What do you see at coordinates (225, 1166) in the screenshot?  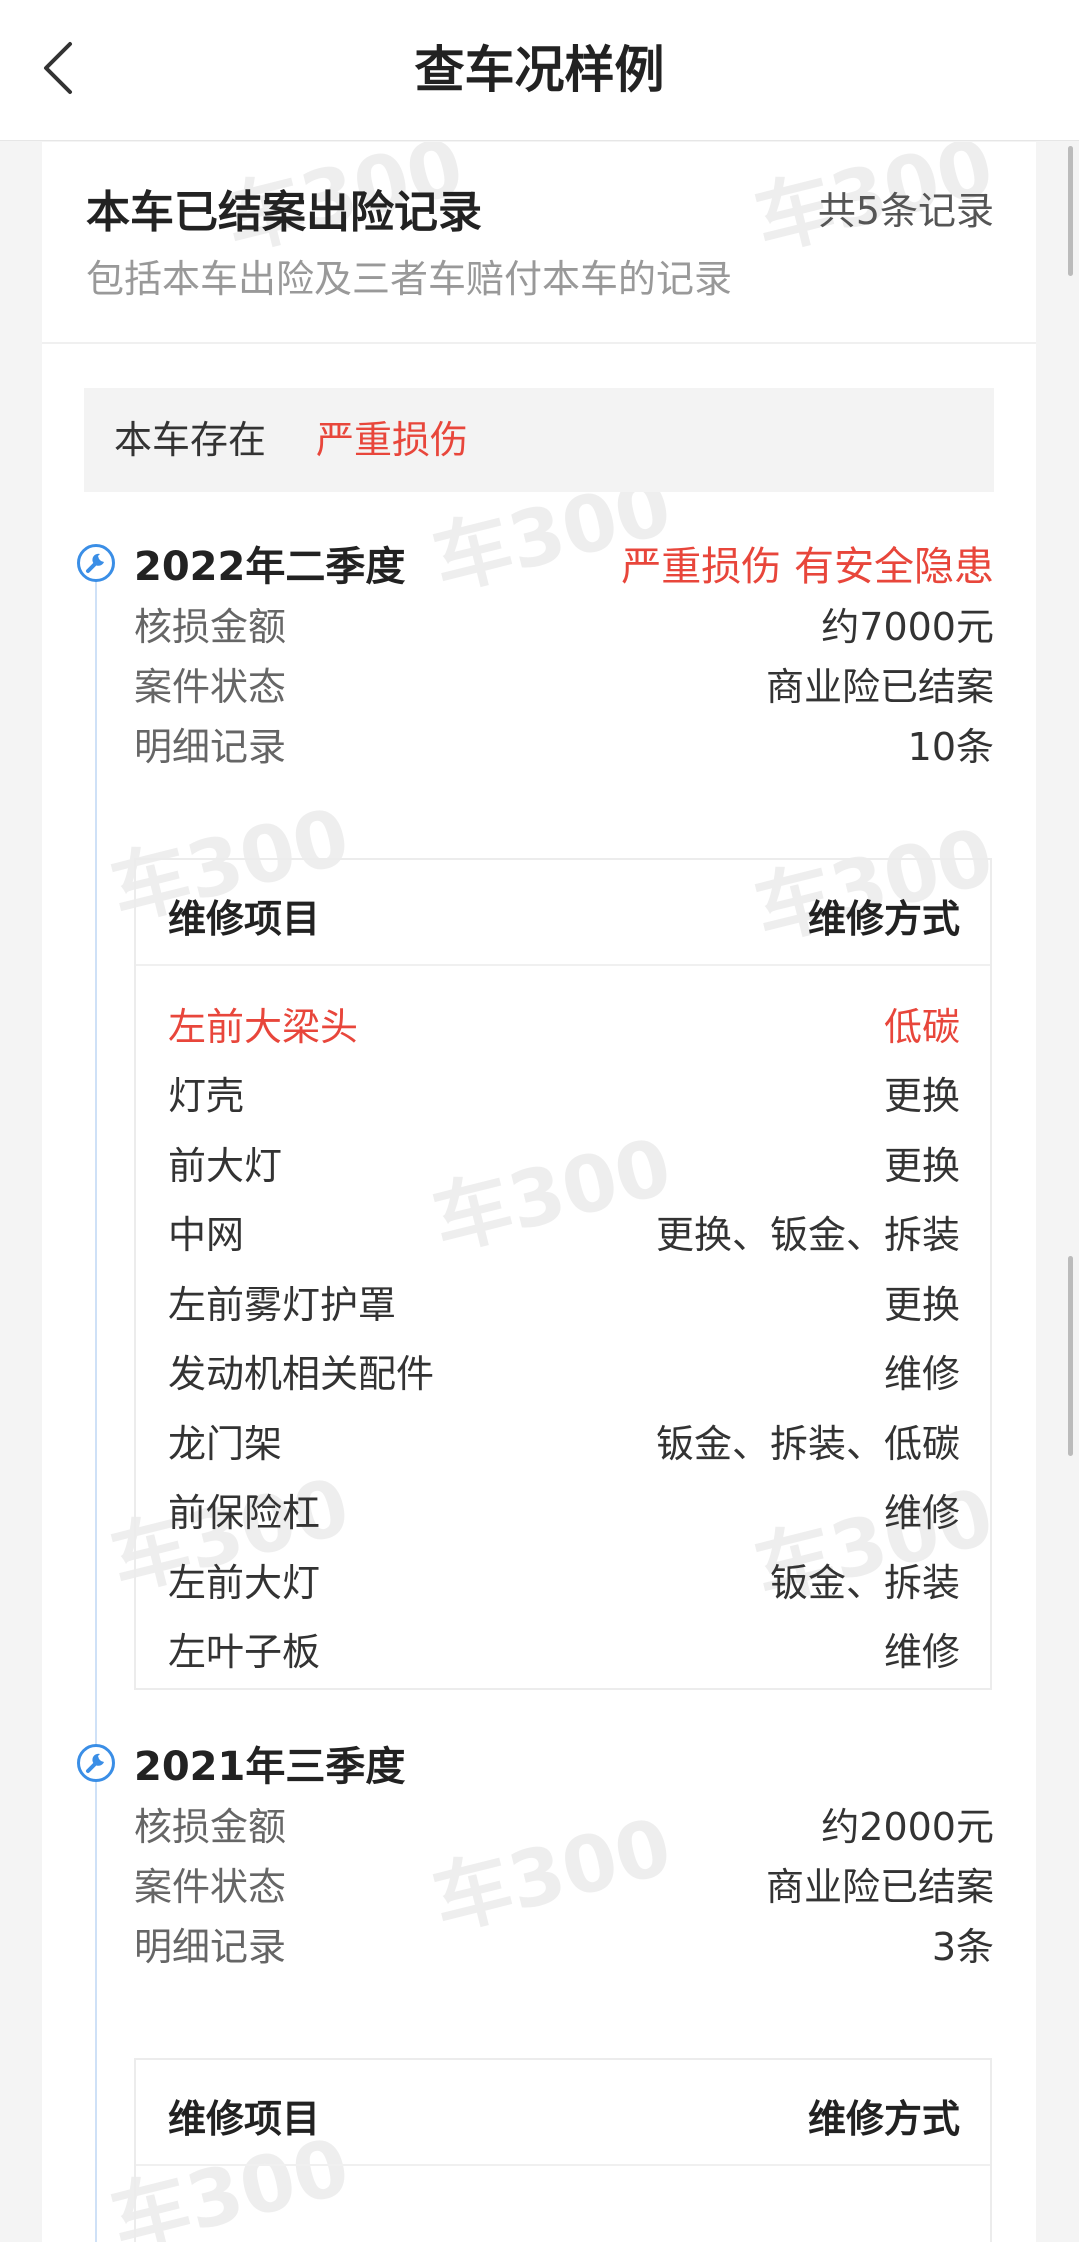 I see `repair-item: 前大灯` at bounding box center [225, 1166].